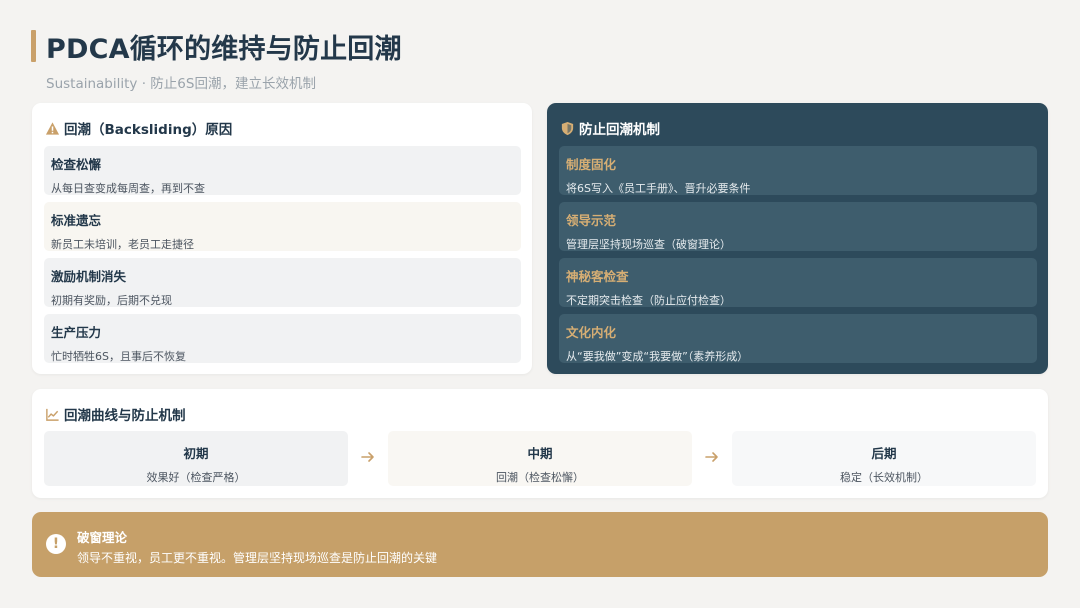 The width and height of the screenshot is (1080, 608). I want to click on exclamation-icon: !, so click(56, 544).